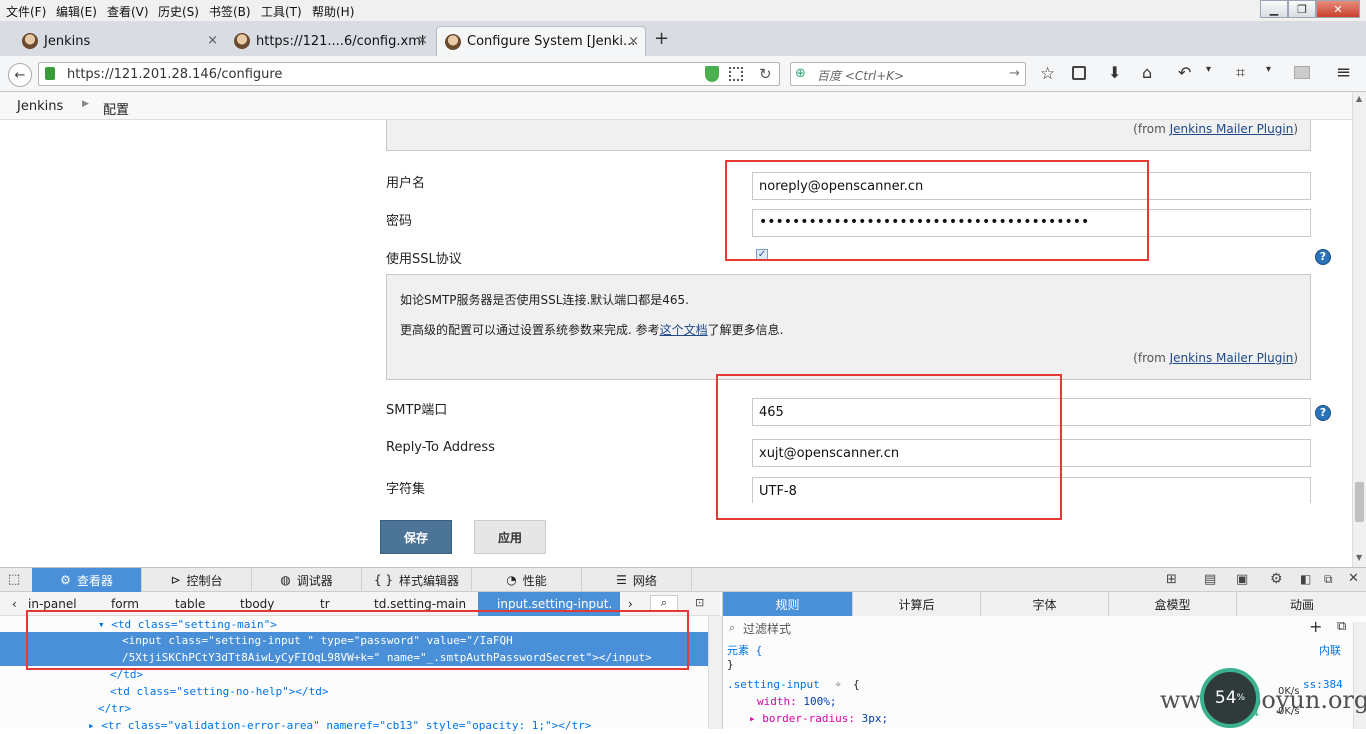 This screenshot has width=1366, height=734. Describe the element at coordinates (1014, 73) in the screenshot. I see `search-go-icon: →` at that location.